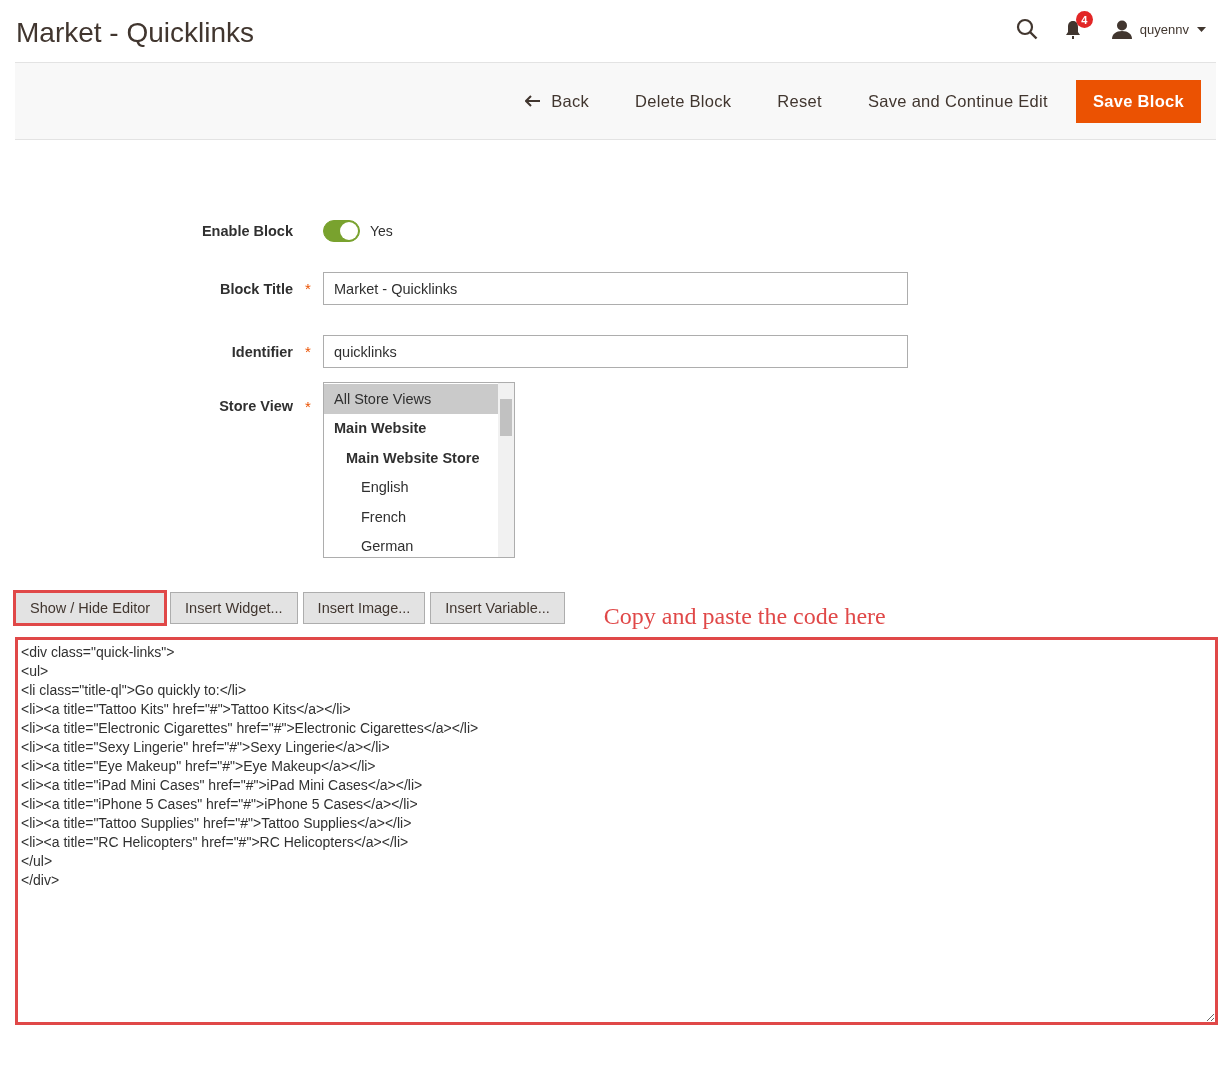 The height and width of the screenshot is (1084, 1230). Describe the element at coordinates (341, 231) in the screenshot. I see `enable-toggle` at that location.